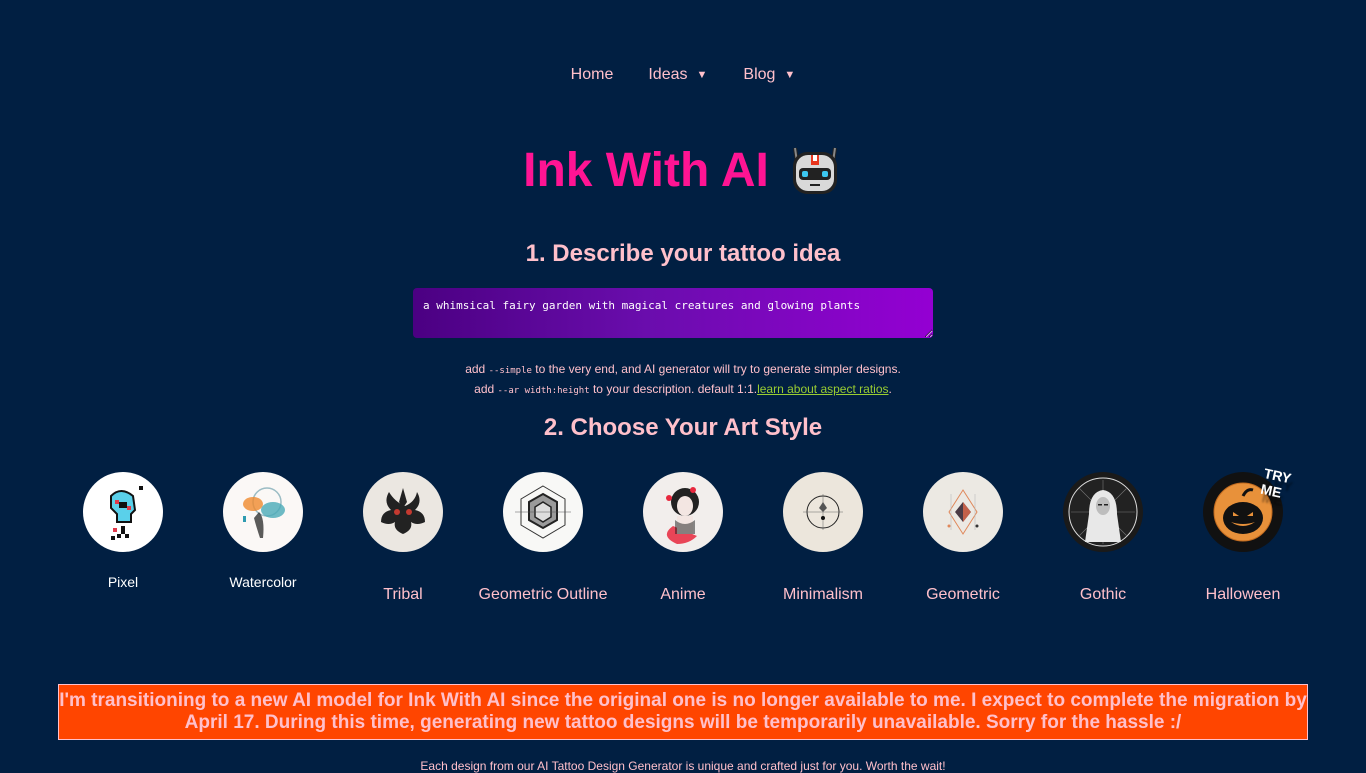 Image resolution: width=1366 pixels, height=773 pixels. I want to click on style-option-anime: Anime, so click(683, 538).